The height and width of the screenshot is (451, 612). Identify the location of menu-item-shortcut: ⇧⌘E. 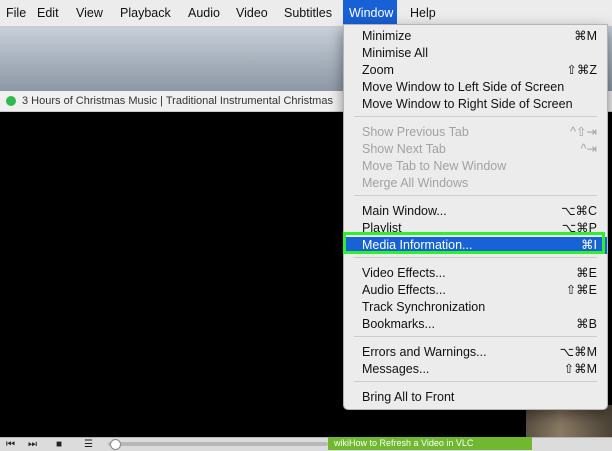
(581, 290).